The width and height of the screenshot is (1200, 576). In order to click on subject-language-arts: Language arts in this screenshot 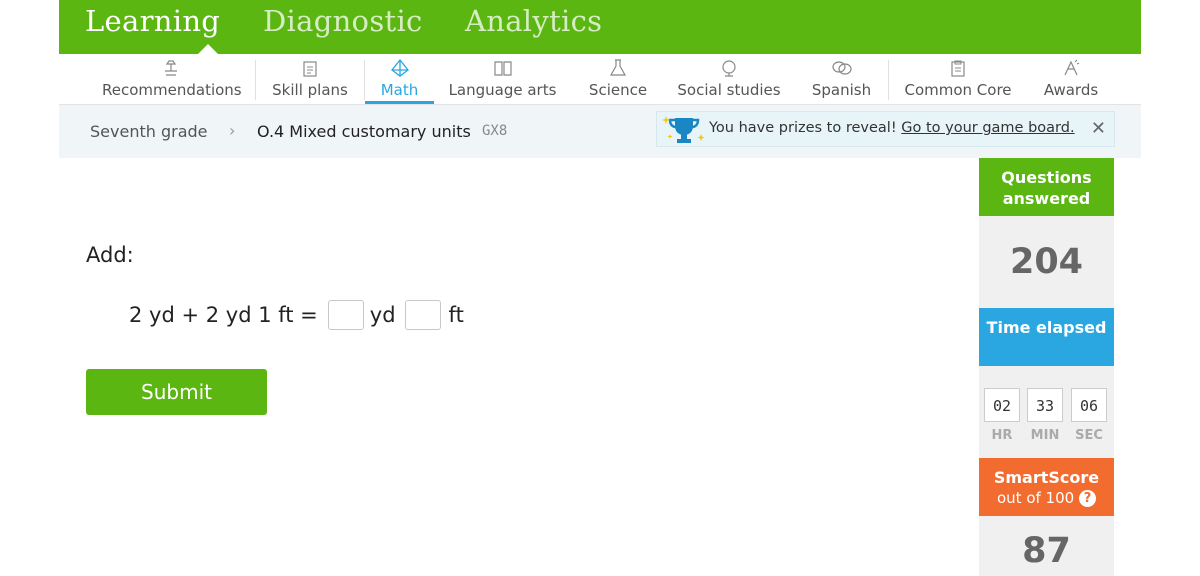, I will do `click(502, 79)`.